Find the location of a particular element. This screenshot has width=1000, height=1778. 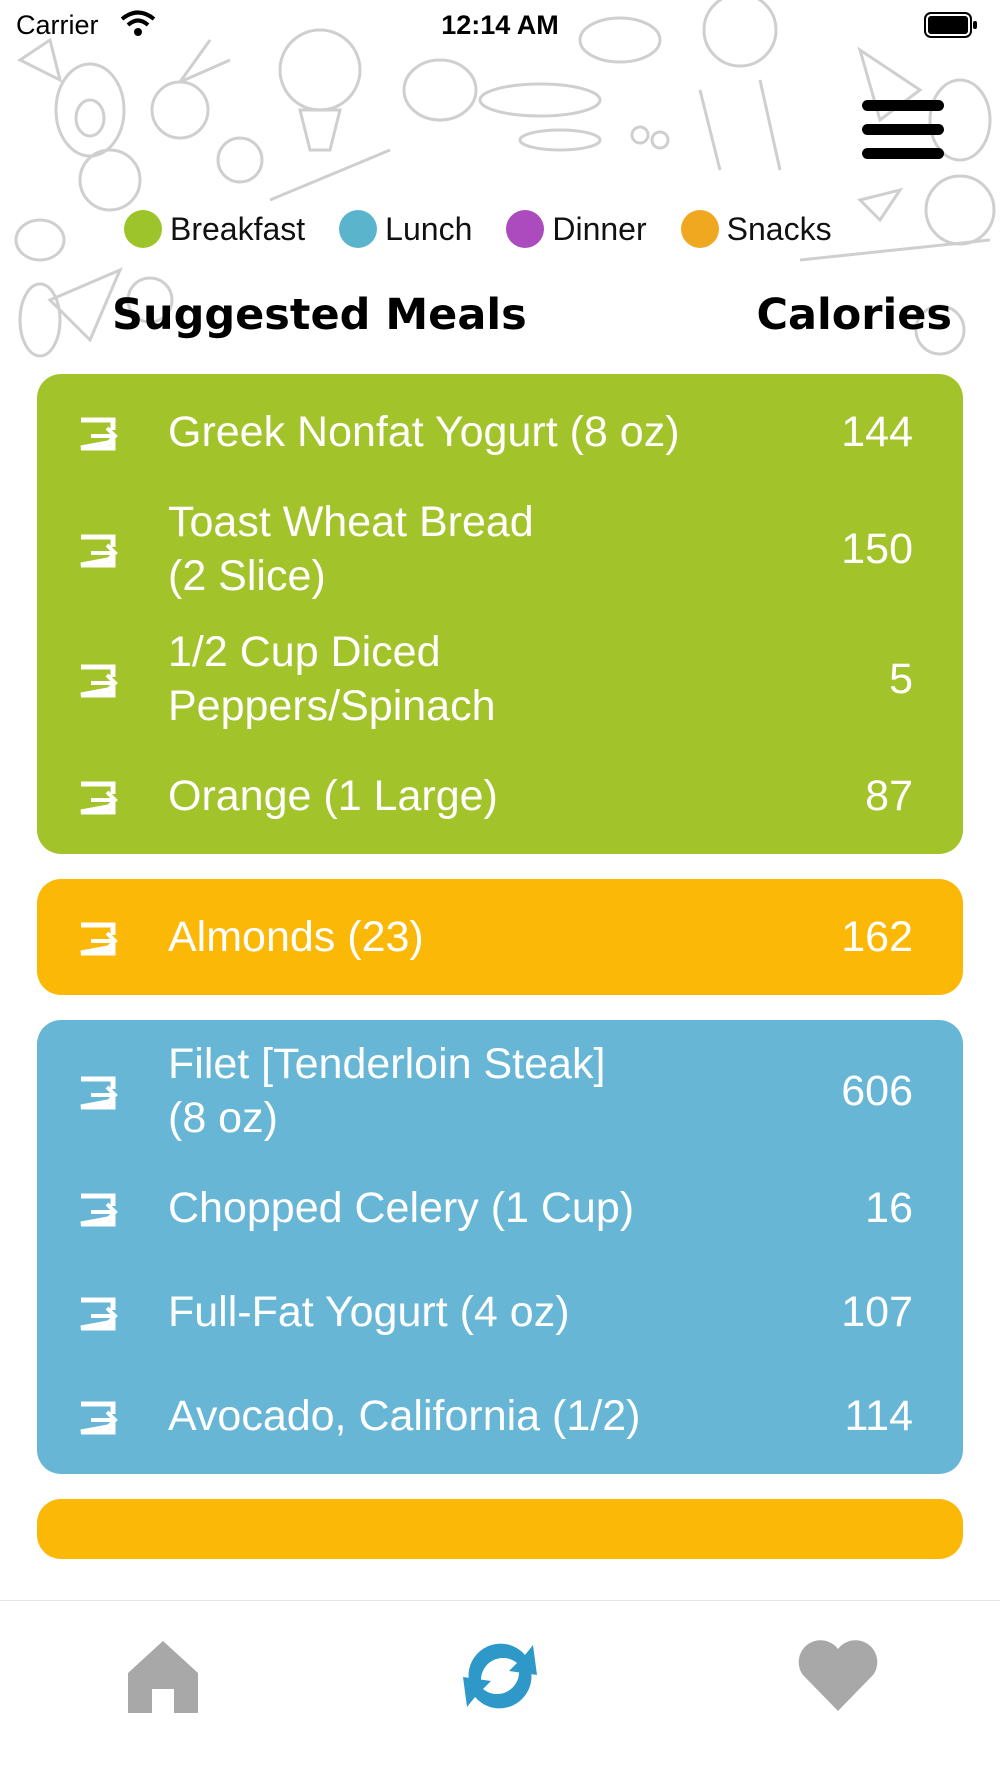

meal-item-name-line1: Toast Wheat Bread is located at coordinates (351, 522).